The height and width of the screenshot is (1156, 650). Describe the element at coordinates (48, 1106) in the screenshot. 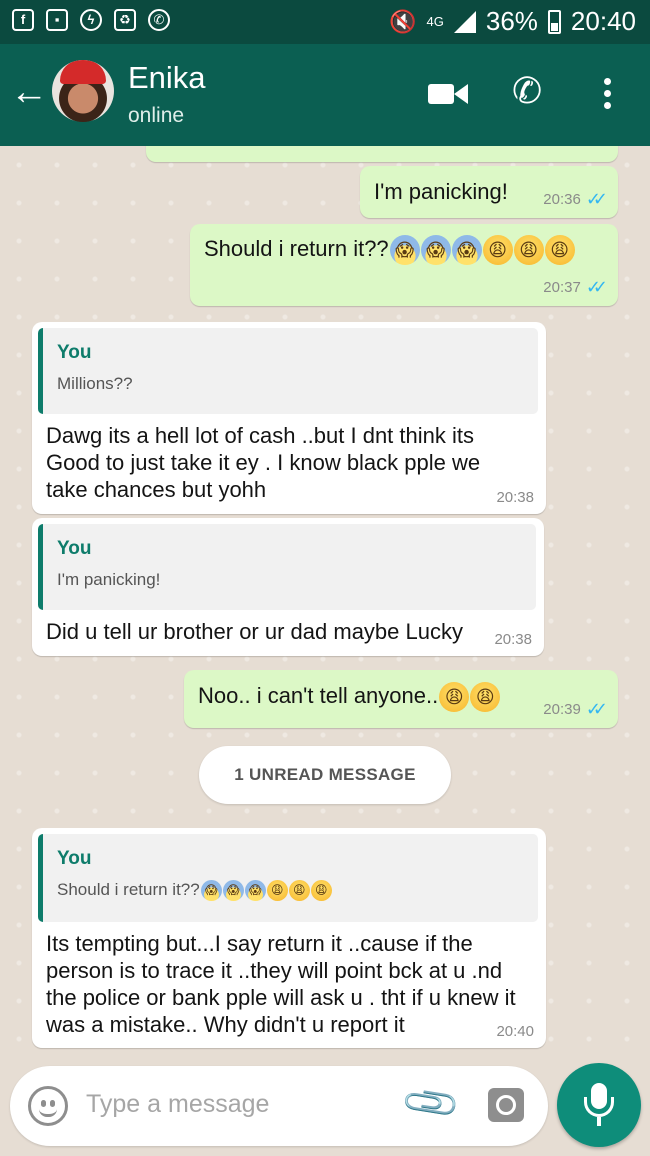

I see `emoji-icon` at that location.